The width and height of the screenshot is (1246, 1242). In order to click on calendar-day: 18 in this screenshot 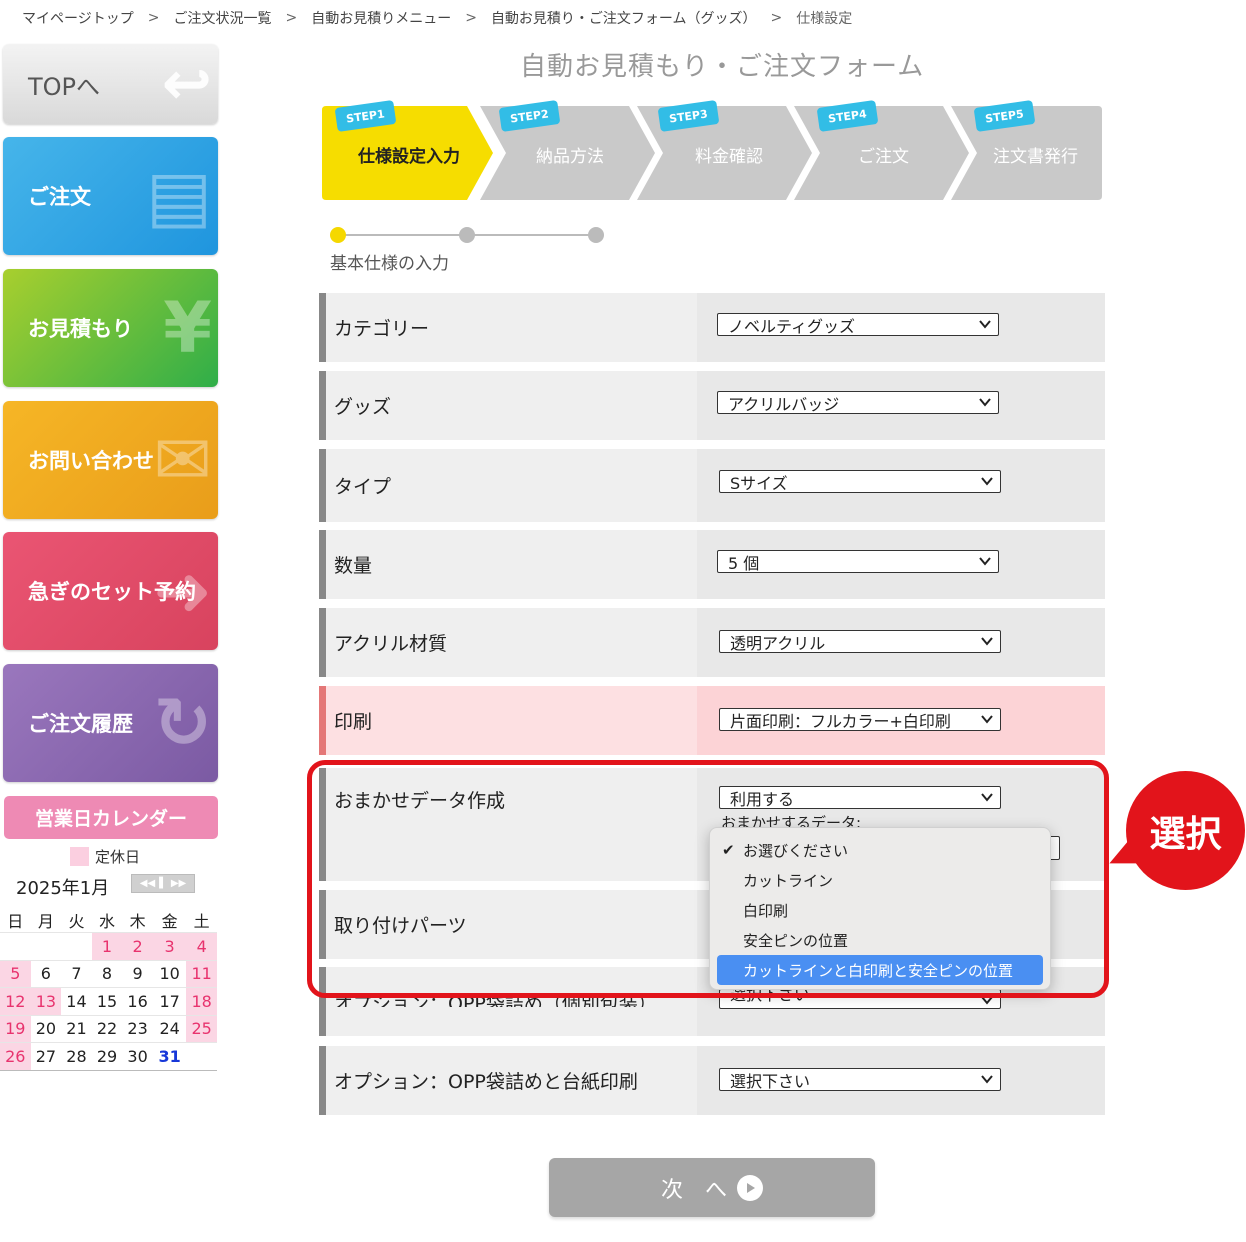, I will do `click(201, 1001)`.